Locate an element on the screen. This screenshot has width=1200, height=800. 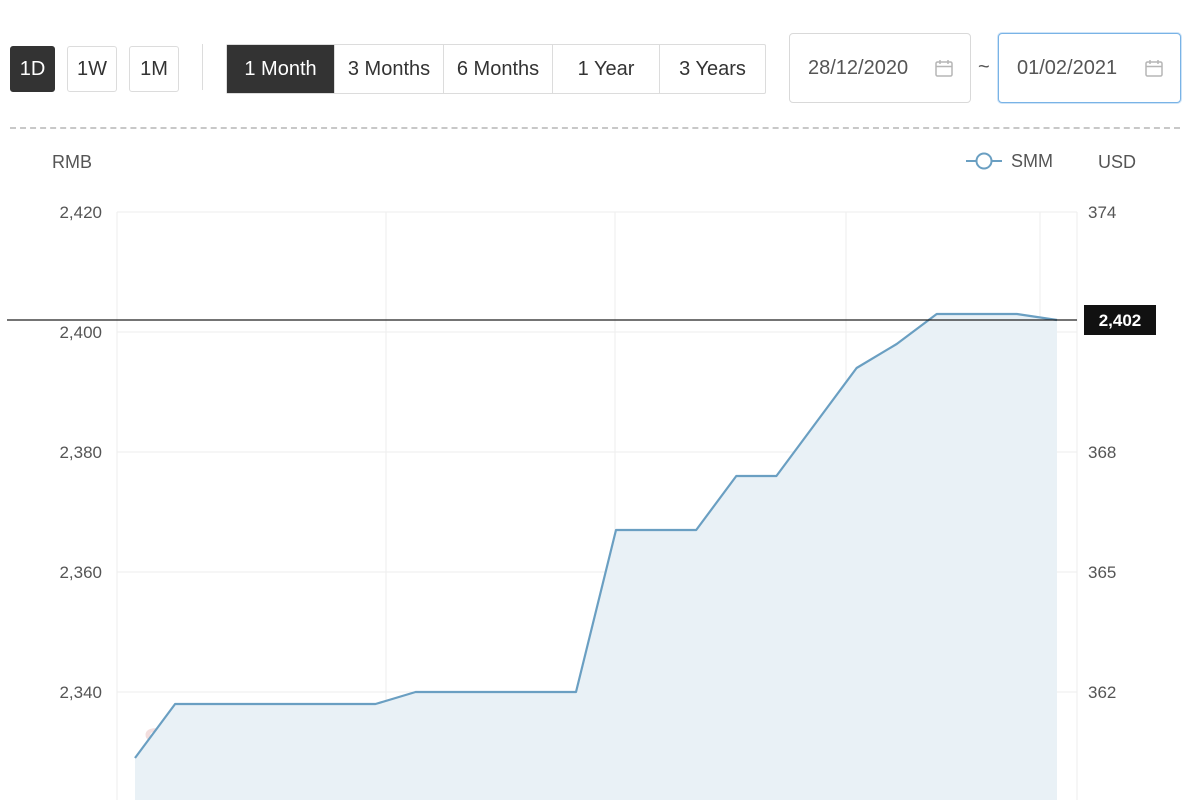
range-button-3-months: 3 Months is located at coordinates (388, 69).